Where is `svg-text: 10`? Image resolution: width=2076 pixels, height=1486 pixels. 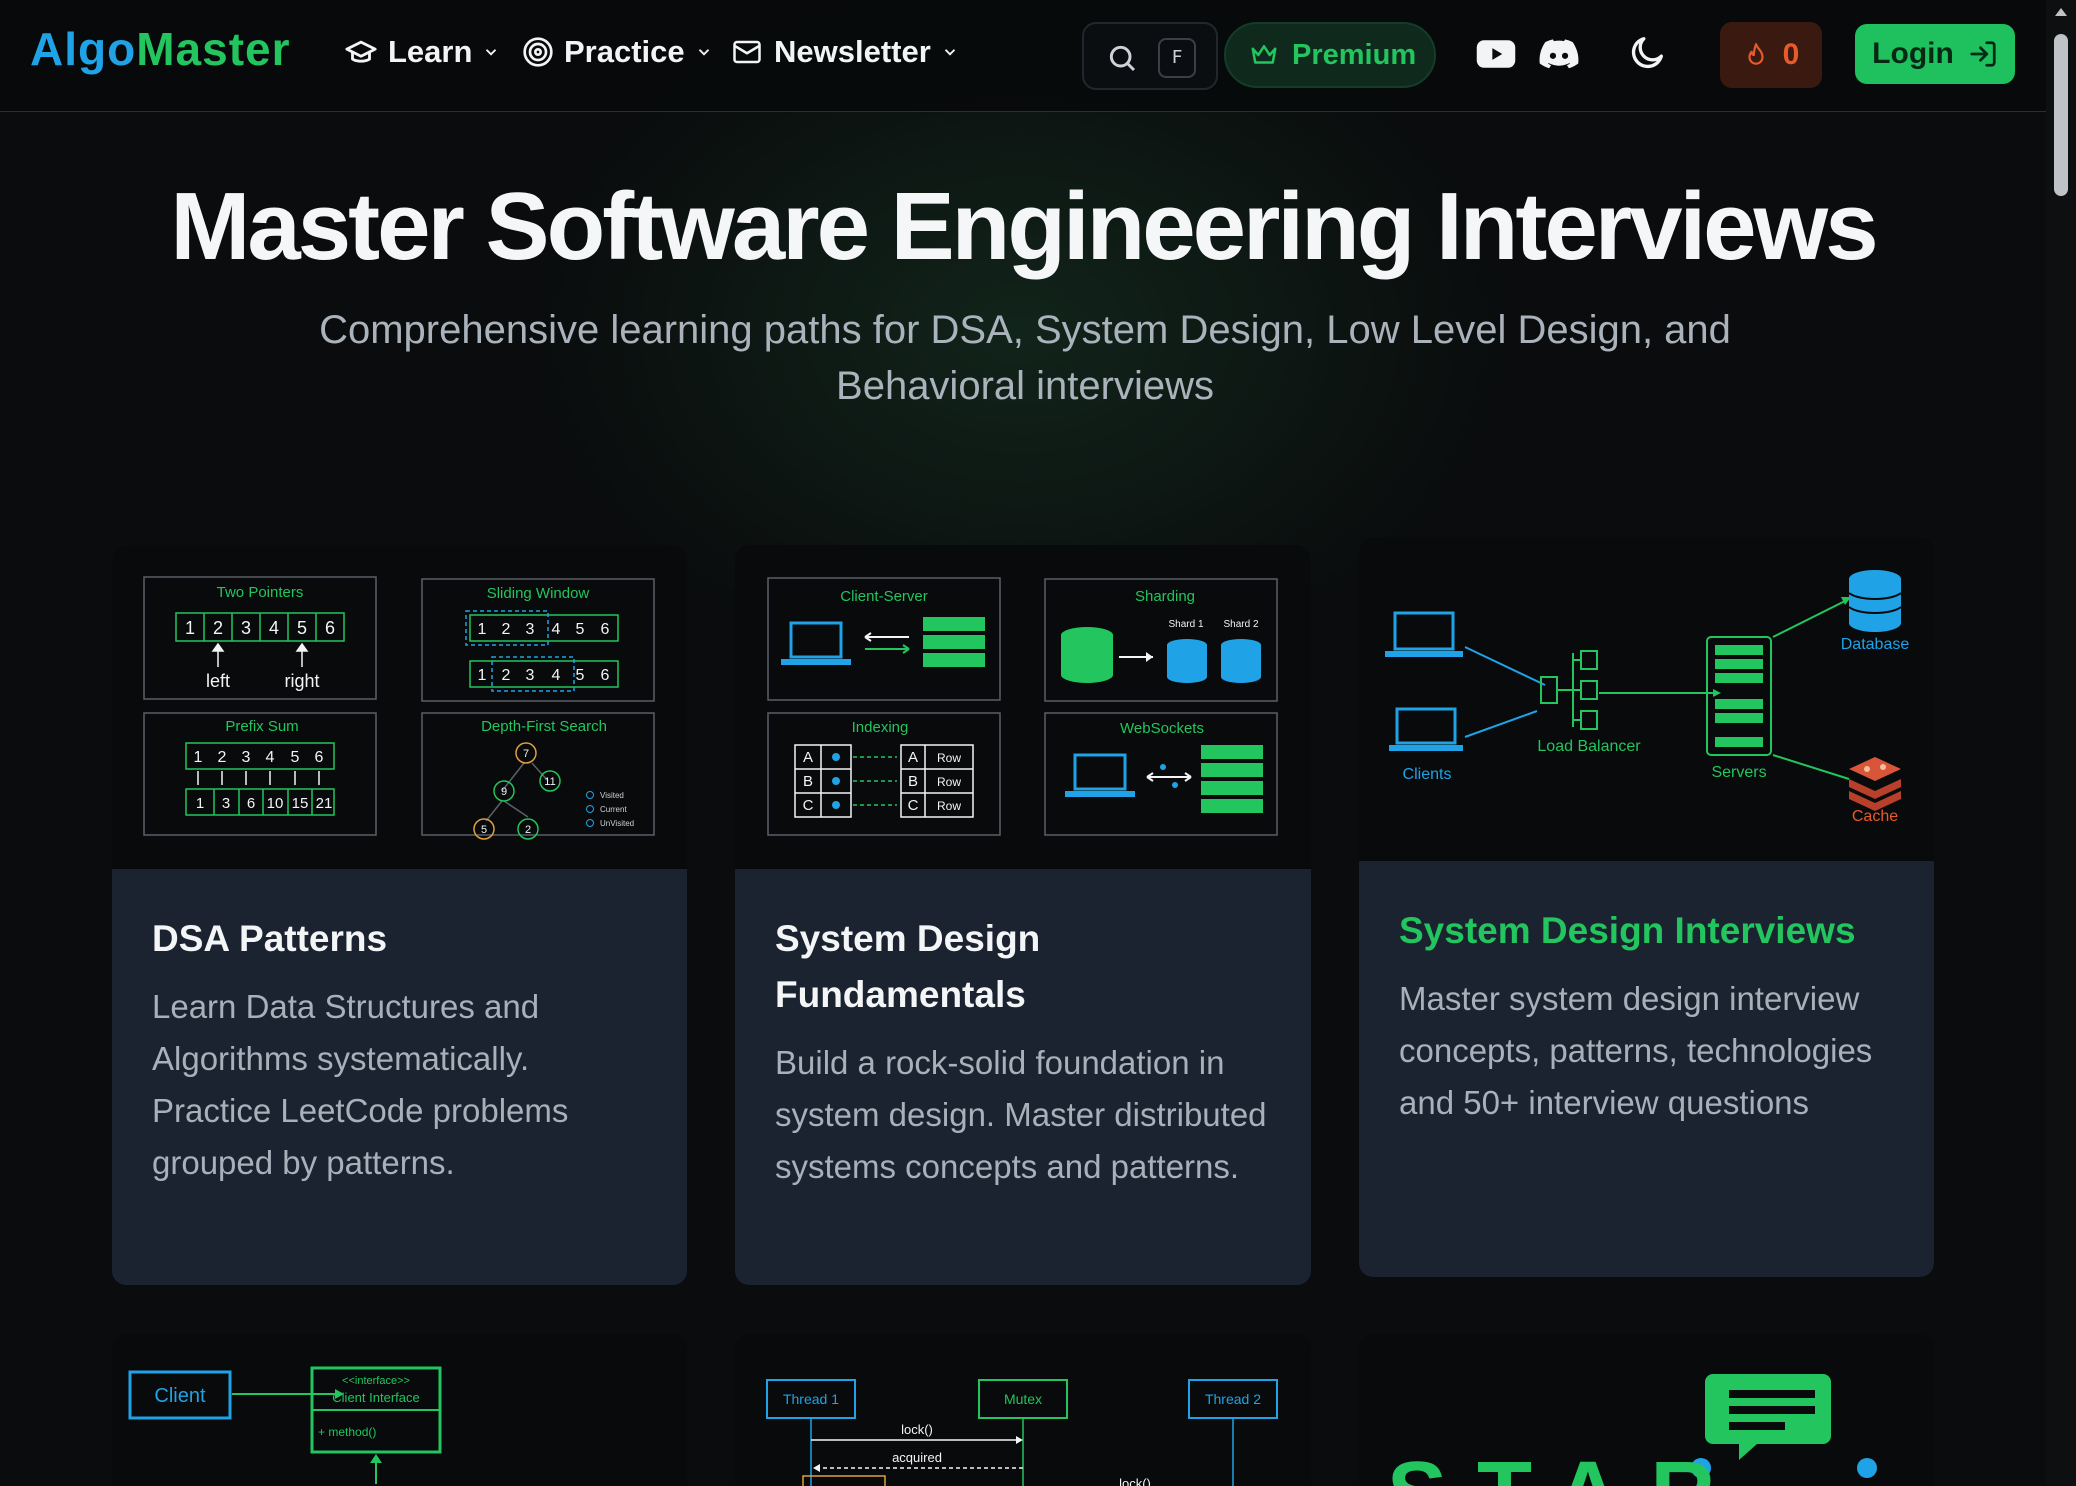
svg-text: 10 is located at coordinates (275, 803).